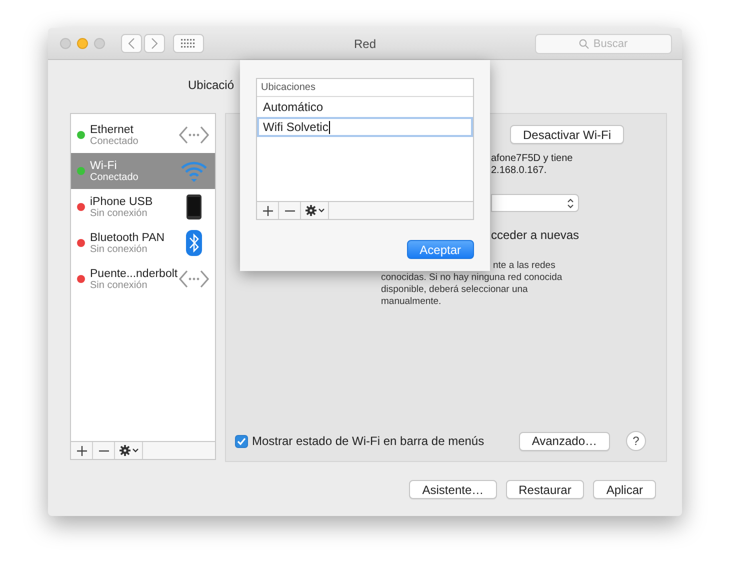 Image resolution: width=730 pixels, height=586 pixels. Describe the element at coordinates (194, 243) in the screenshot. I see `bluetooth-icon` at that location.